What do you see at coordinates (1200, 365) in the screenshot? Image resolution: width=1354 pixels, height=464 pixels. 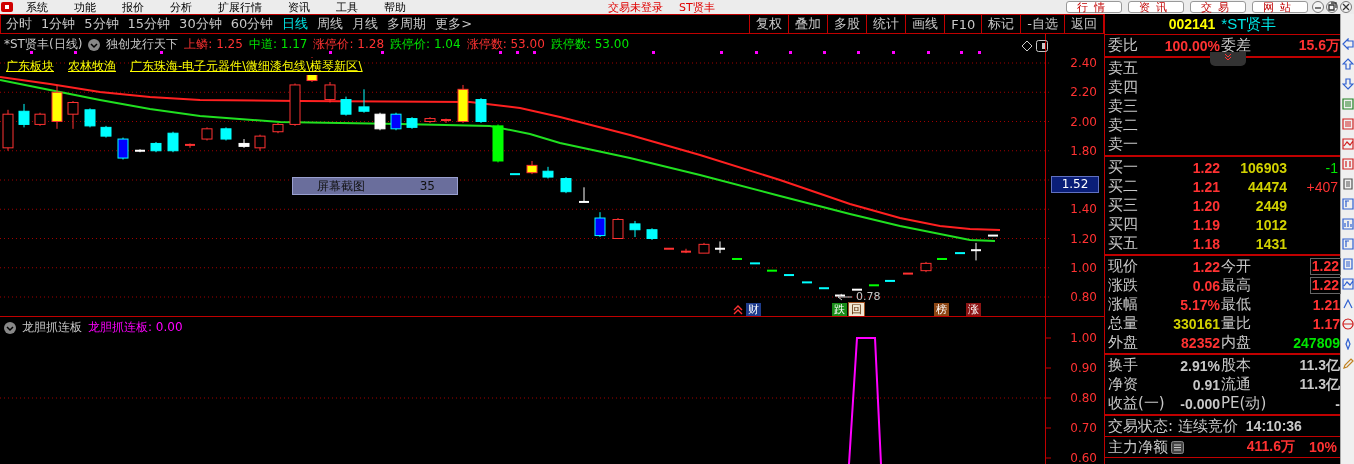 I see `field-value: 2.91%` at bounding box center [1200, 365].